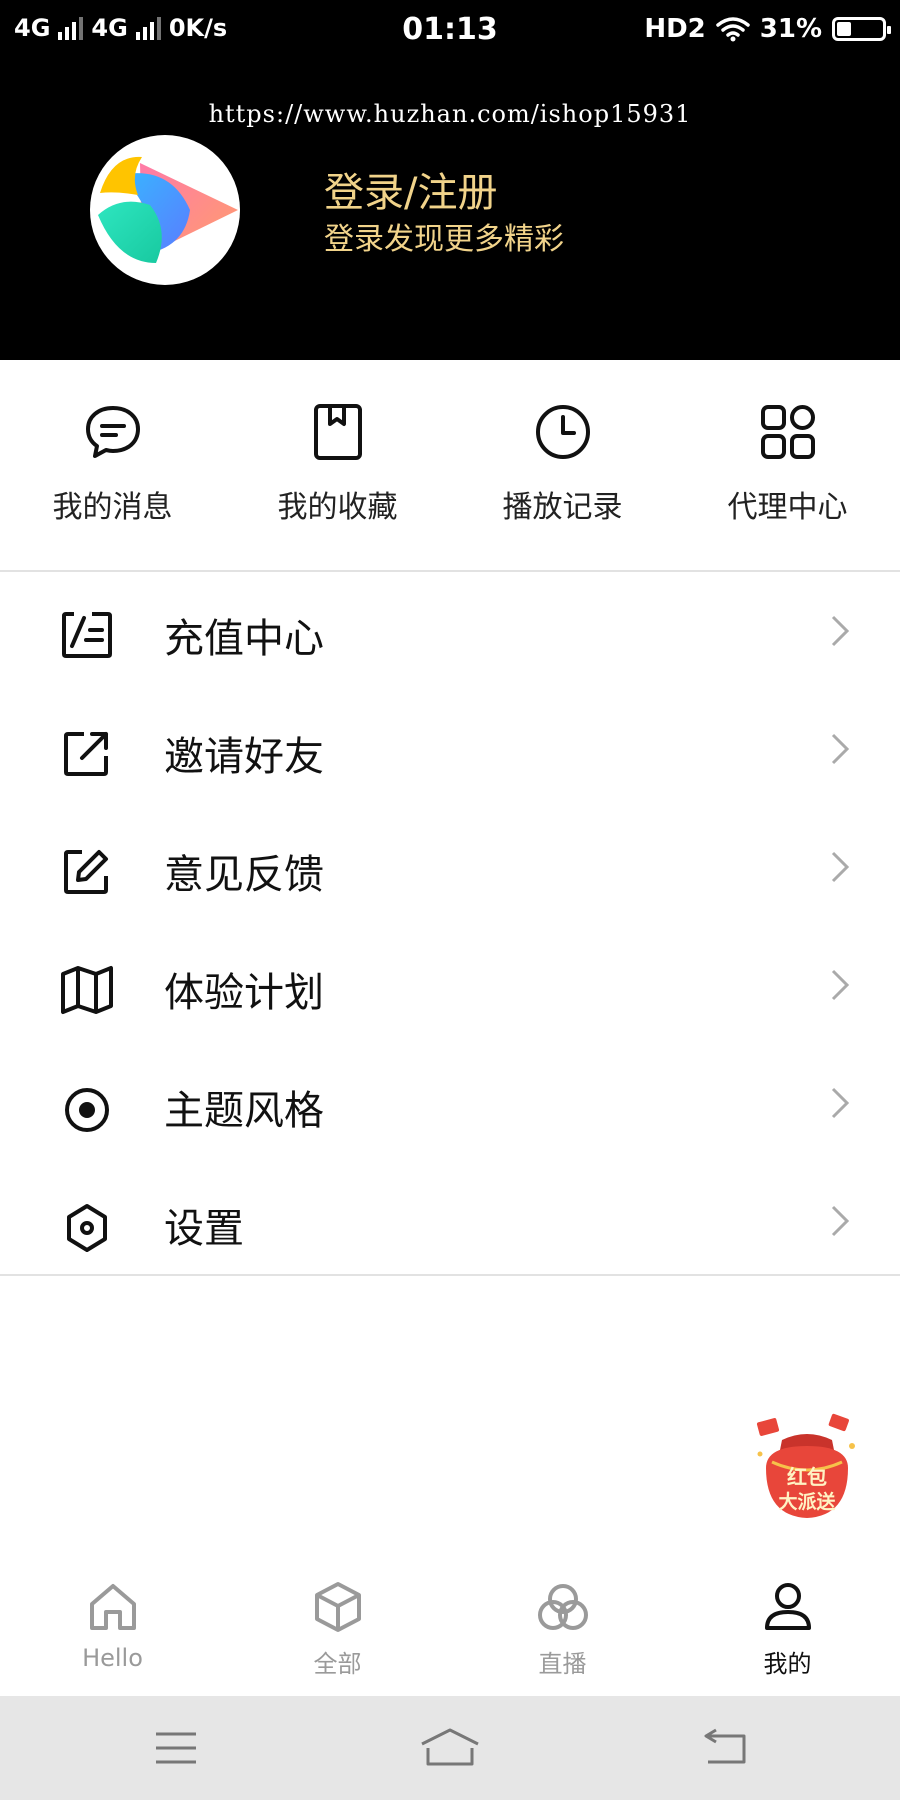 This screenshot has width=900, height=1800. I want to click on user-icon, so click(787, 1606).